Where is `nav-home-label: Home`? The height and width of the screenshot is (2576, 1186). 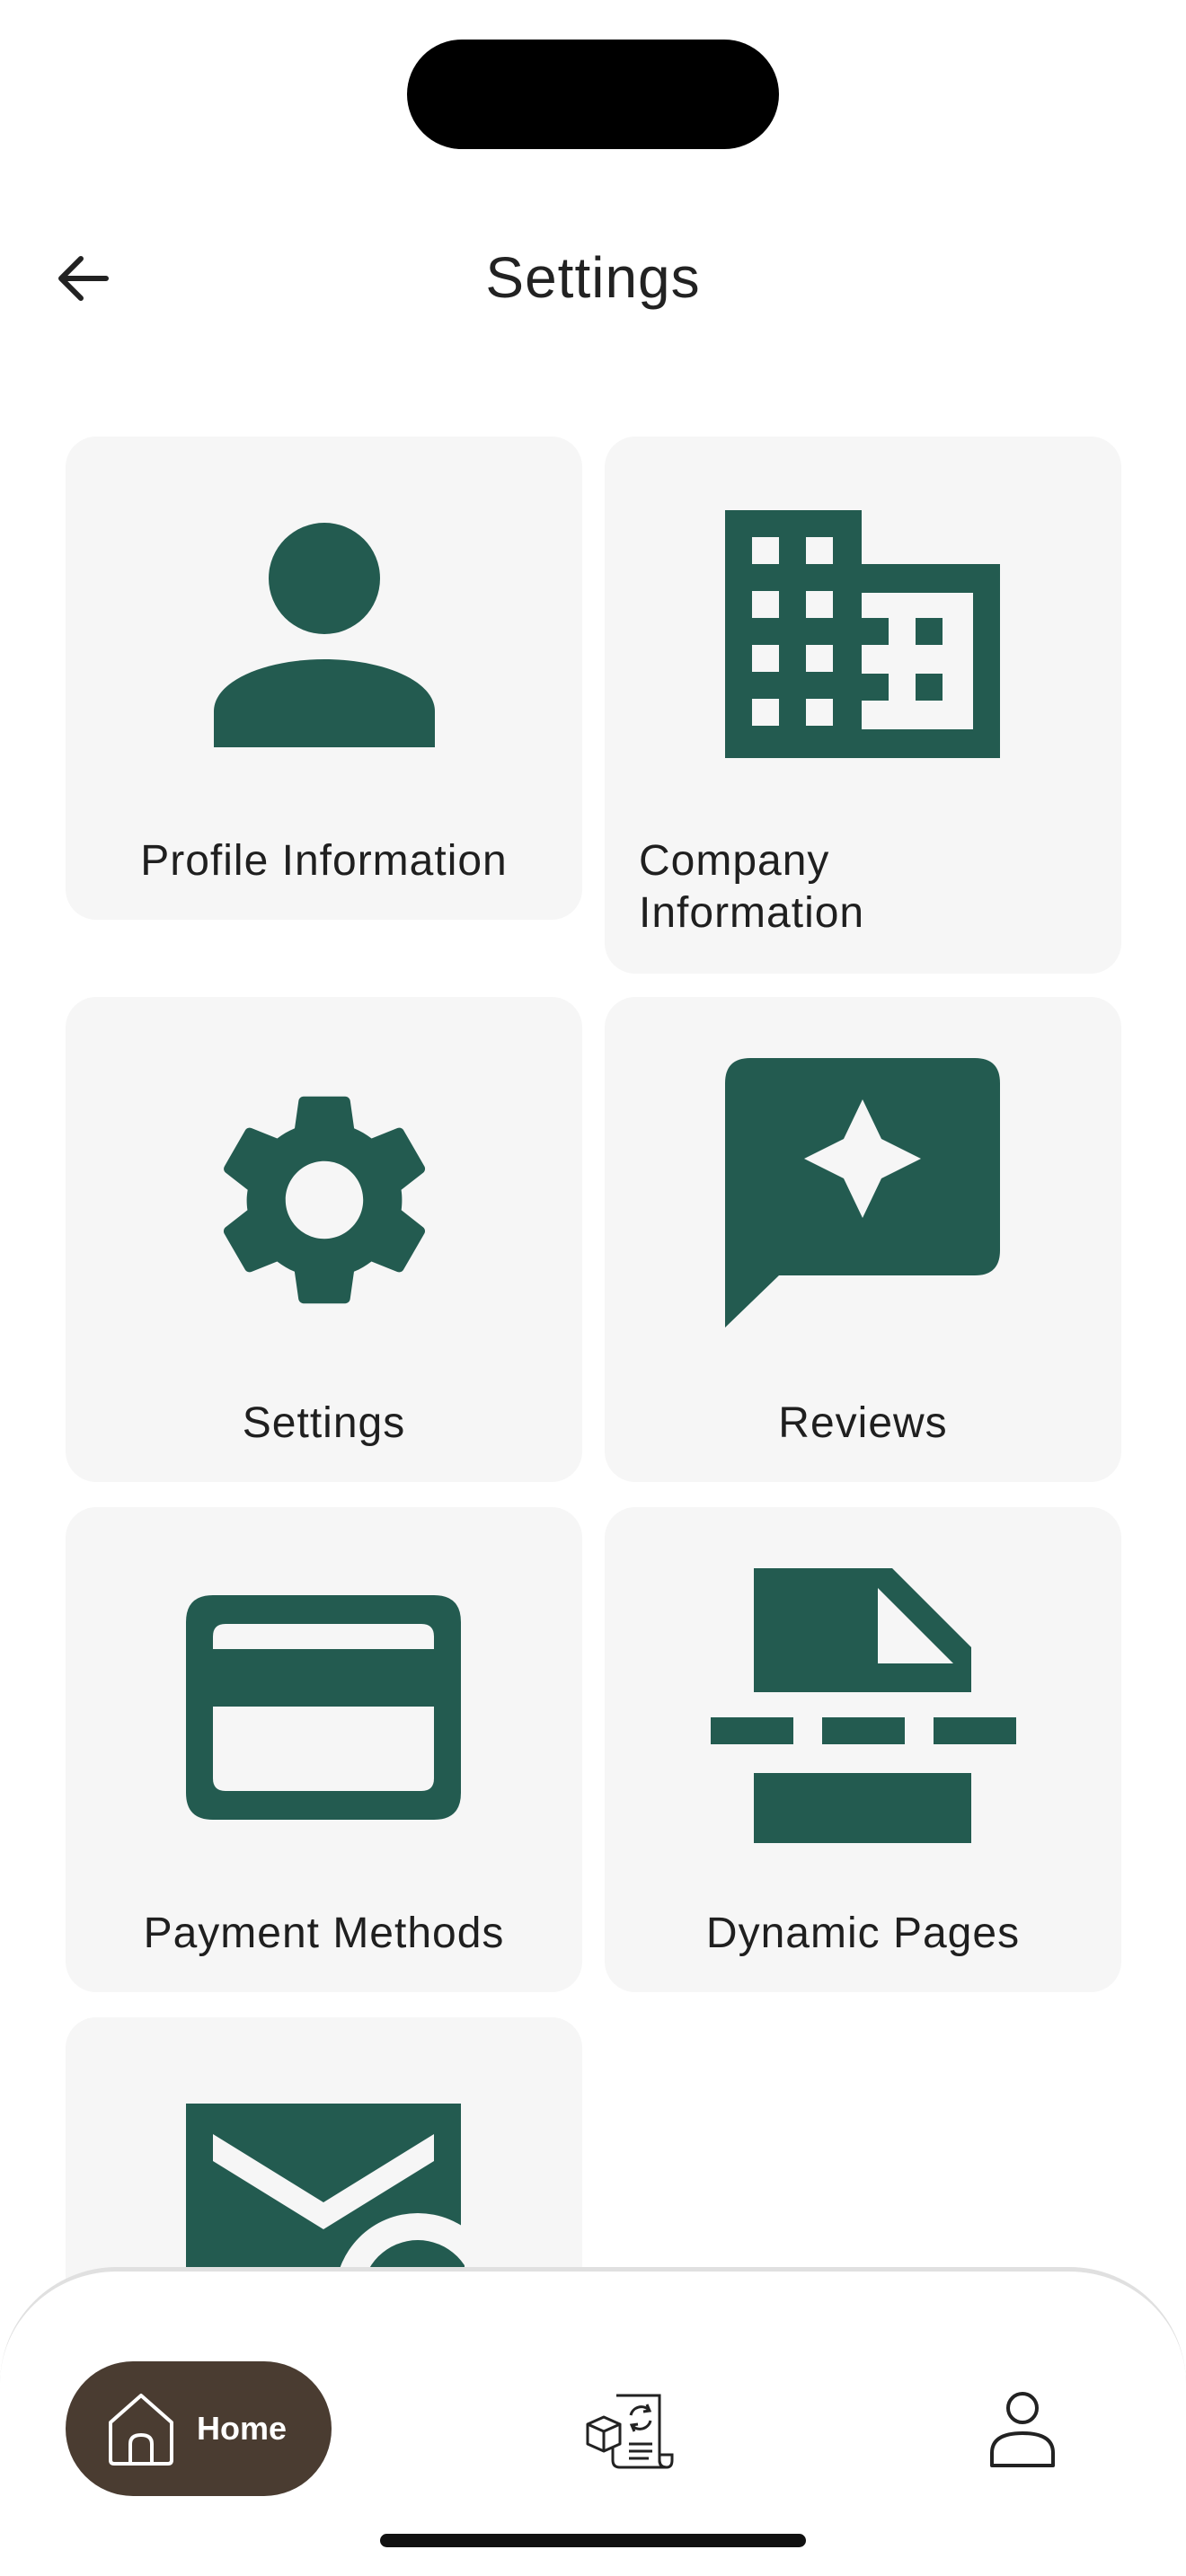 nav-home-label: Home is located at coordinates (242, 2428).